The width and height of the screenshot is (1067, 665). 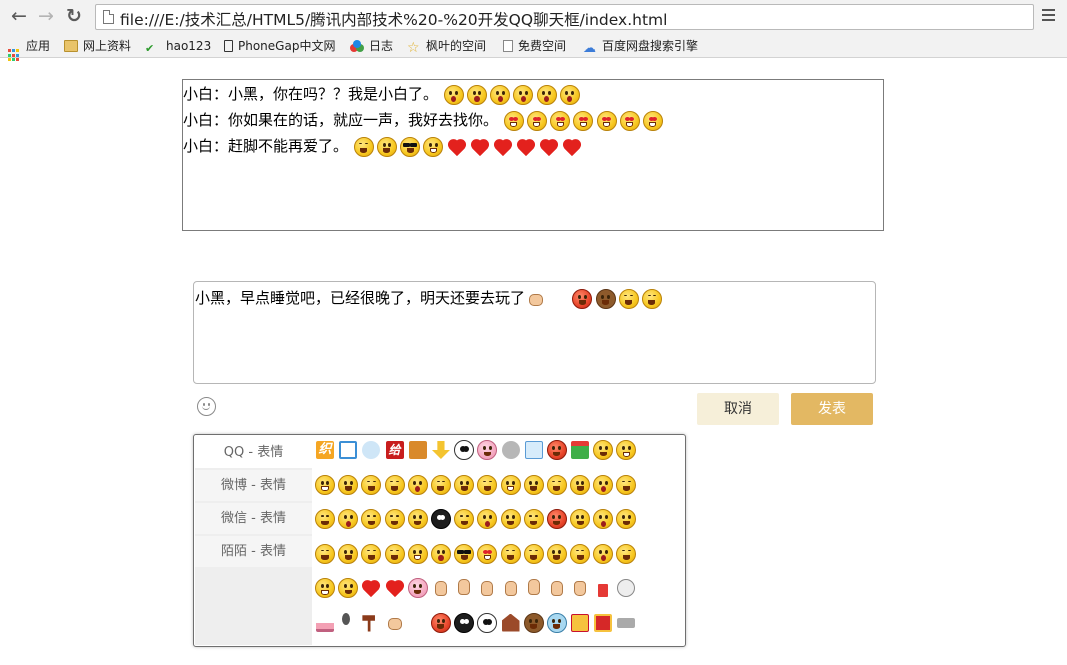 I want to click on message-input: 小黑，早点睡觉吧，已经很晚了，明天还要去玩了, so click(x=534, y=332).